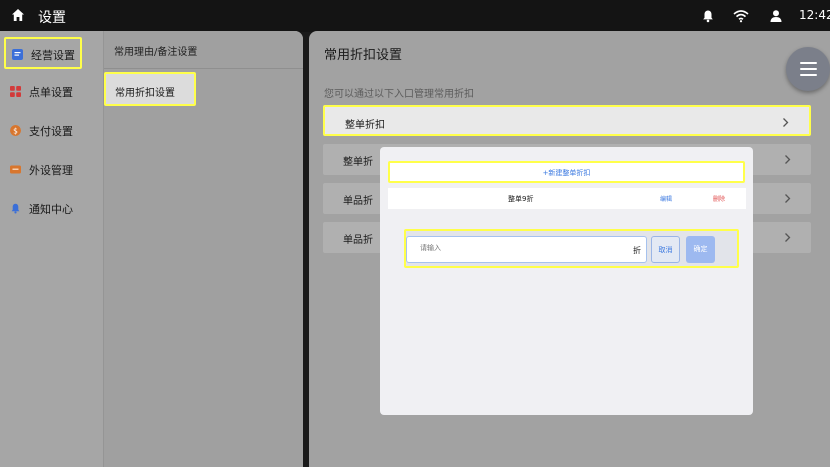 Image resolution: width=830 pixels, height=467 pixels. I want to click on wifi-icon, so click(741, 16).